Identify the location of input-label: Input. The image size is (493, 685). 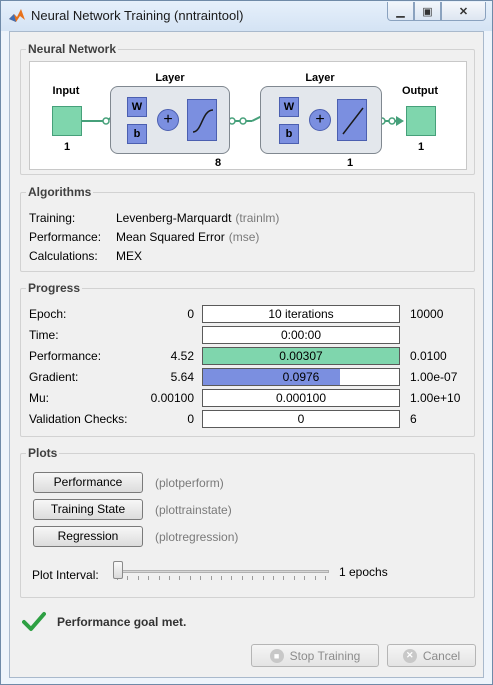
(66, 91).